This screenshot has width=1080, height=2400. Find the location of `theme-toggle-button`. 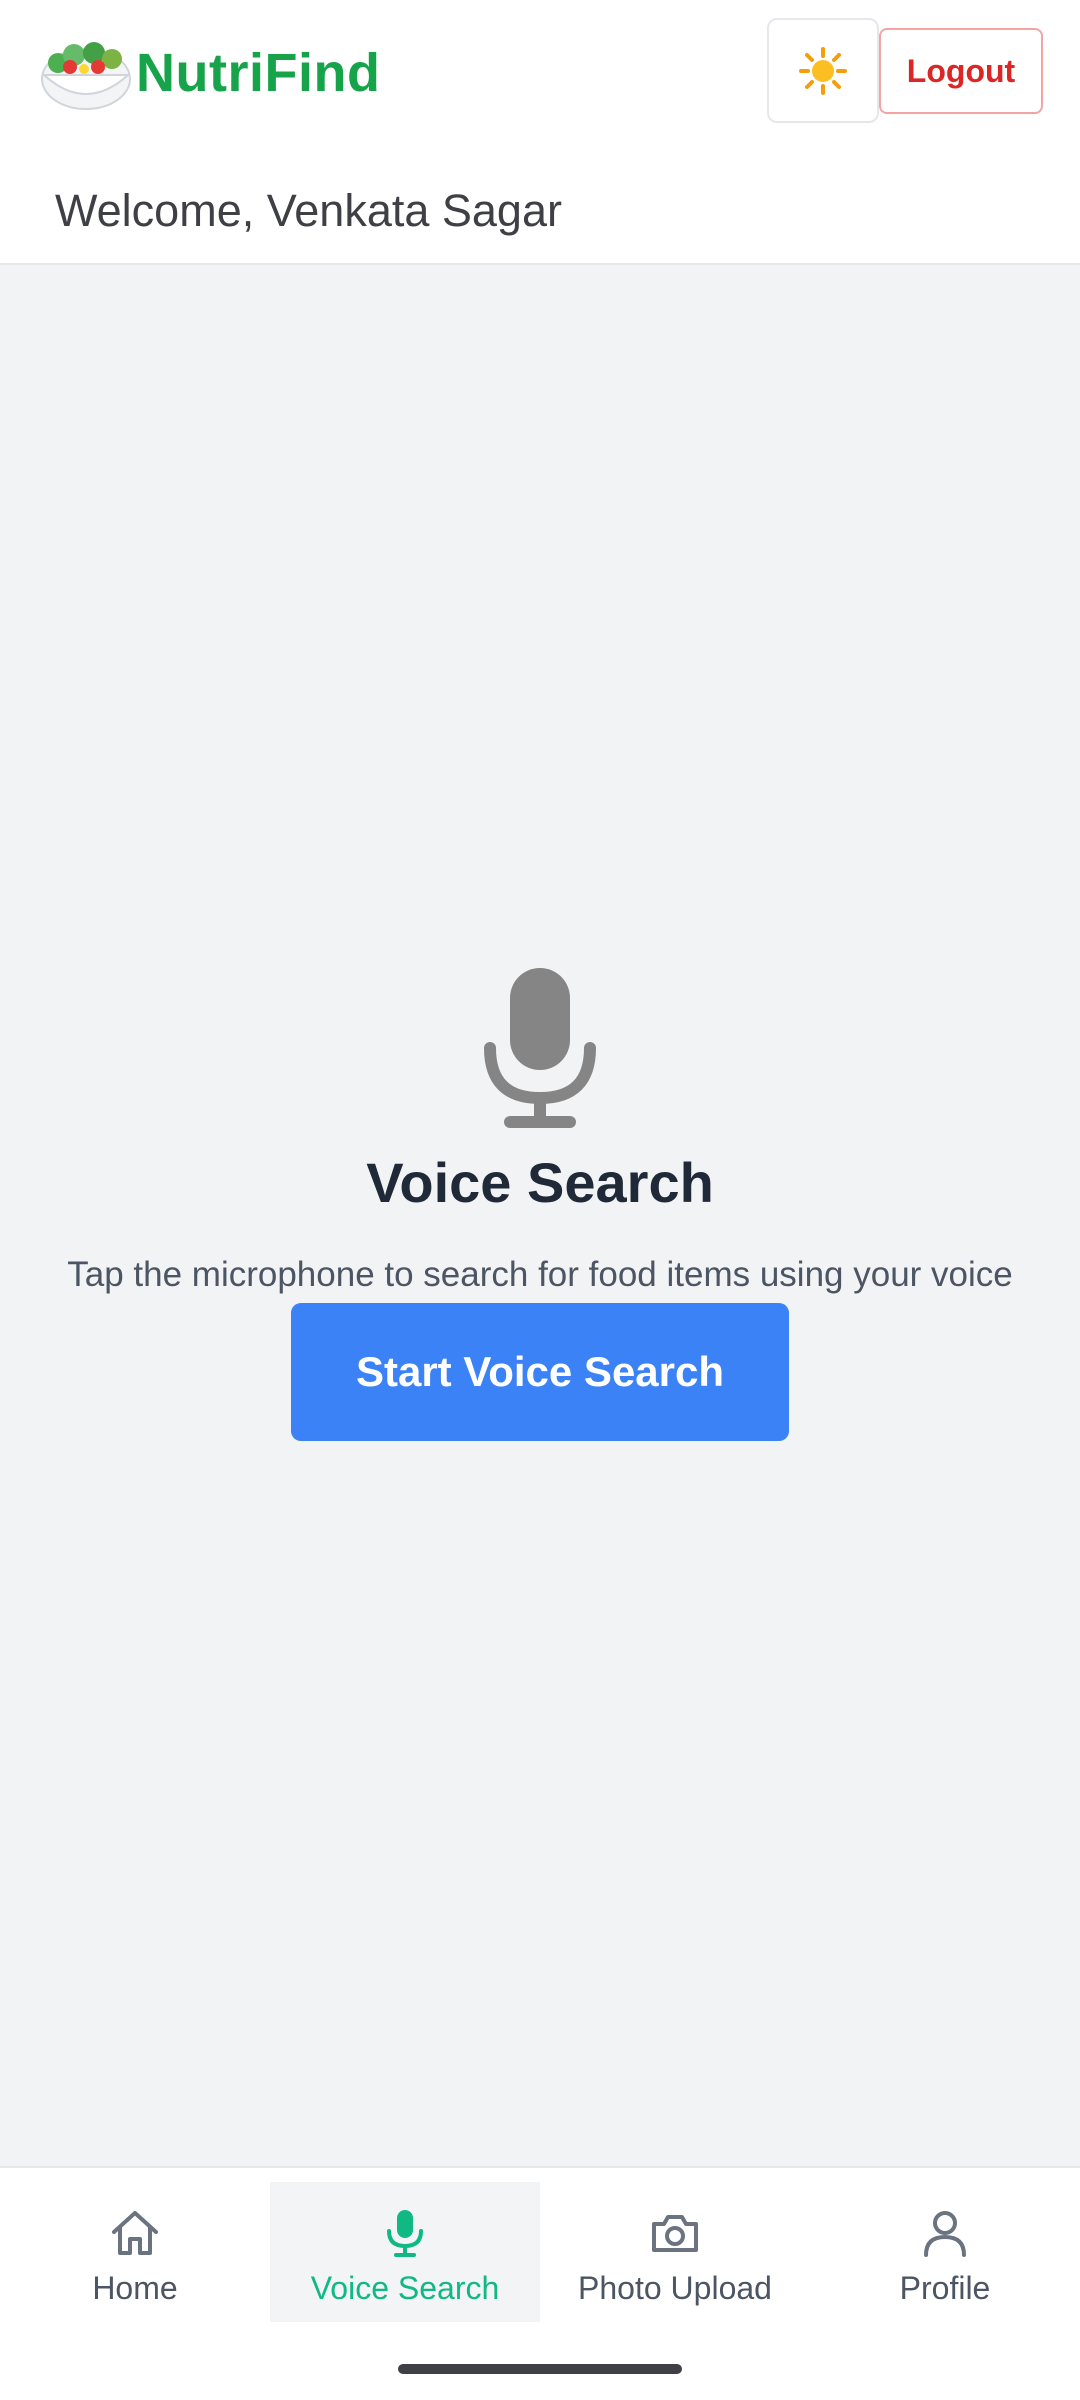

theme-toggle-button is located at coordinates (823, 70).